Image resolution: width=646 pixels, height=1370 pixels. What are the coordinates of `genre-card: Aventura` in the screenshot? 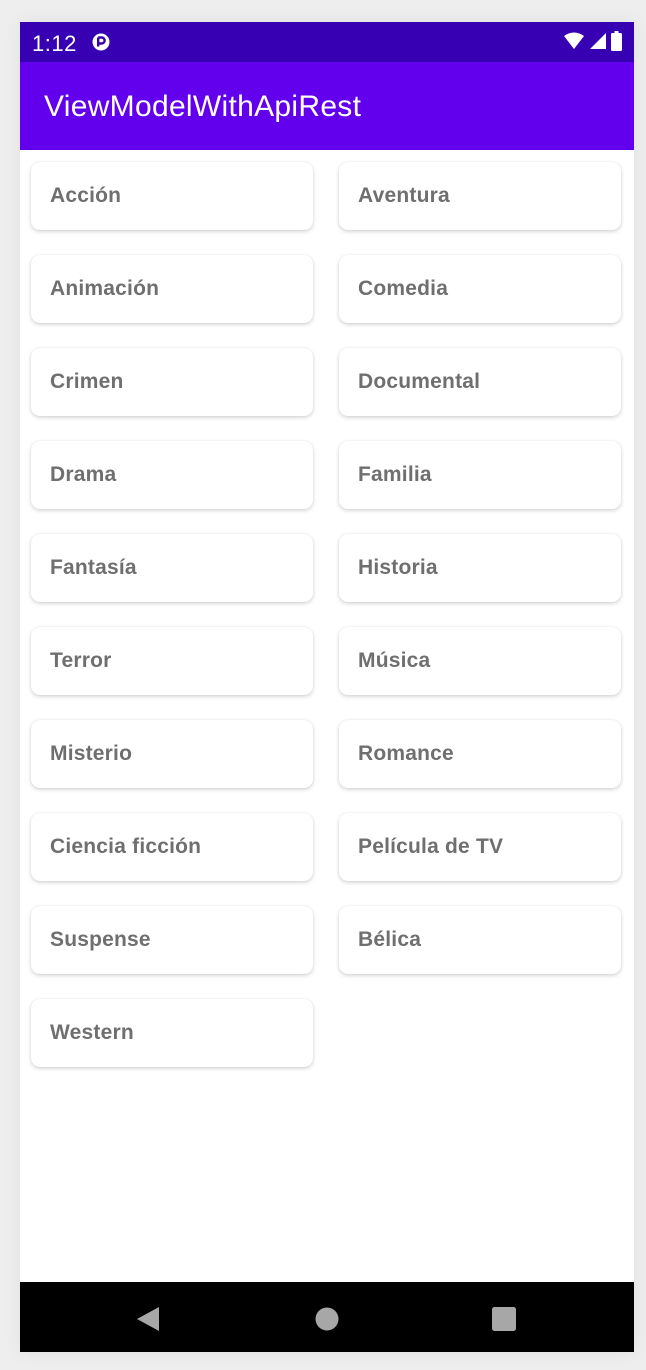 It's located at (480, 196).